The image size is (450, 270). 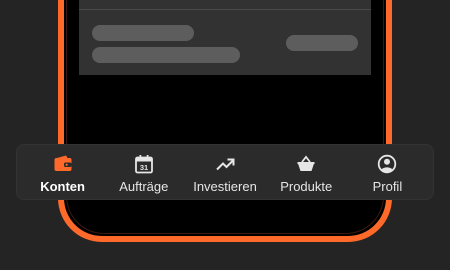 I want to click on nav-label-auftraege: Aufträge, so click(x=144, y=186).